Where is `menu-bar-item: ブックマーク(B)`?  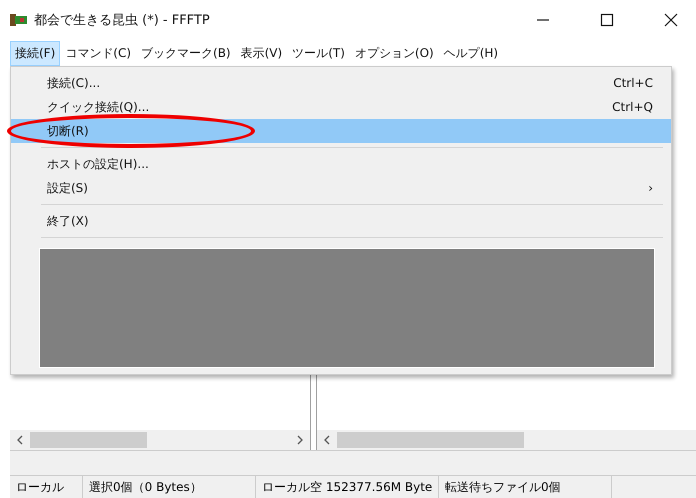
menu-bar-item: ブックマーク(B) is located at coordinates (186, 53).